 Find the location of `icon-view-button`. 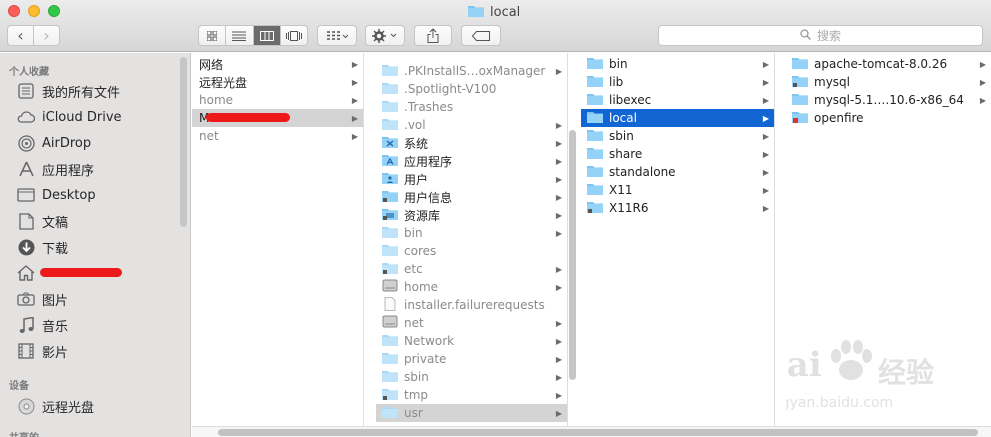

icon-view-button is located at coordinates (212, 35).